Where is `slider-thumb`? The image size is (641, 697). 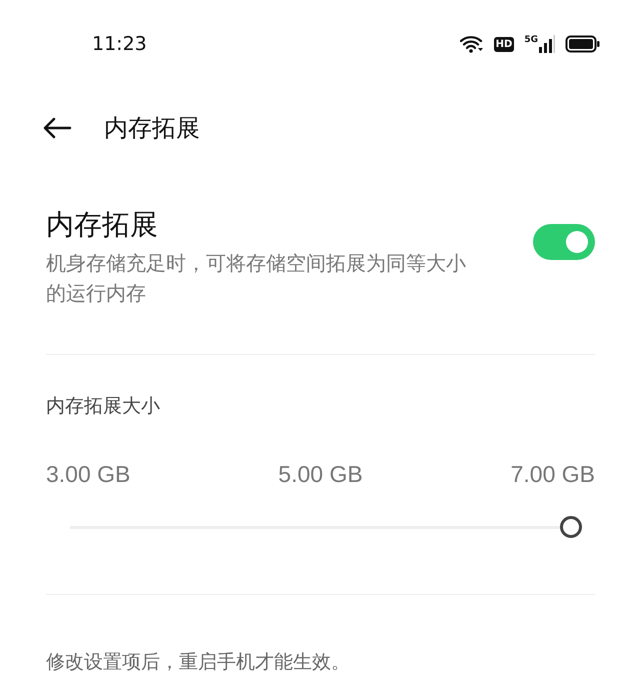 slider-thumb is located at coordinates (571, 527).